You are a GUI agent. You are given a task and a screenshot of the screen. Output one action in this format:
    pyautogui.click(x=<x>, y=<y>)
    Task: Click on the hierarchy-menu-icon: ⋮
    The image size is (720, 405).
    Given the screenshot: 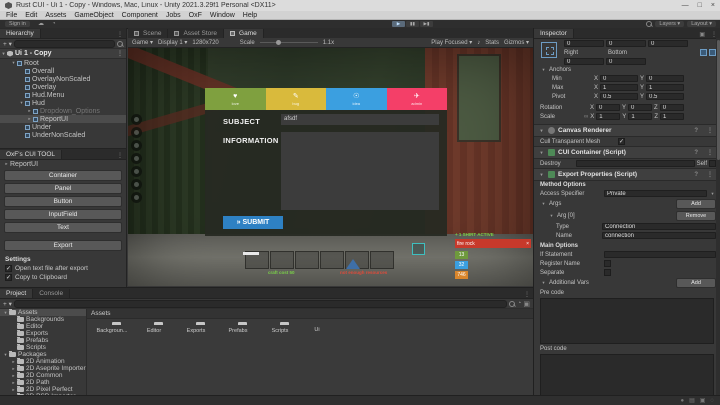 What is the action you would take?
    pyautogui.click(x=120, y=34)
    